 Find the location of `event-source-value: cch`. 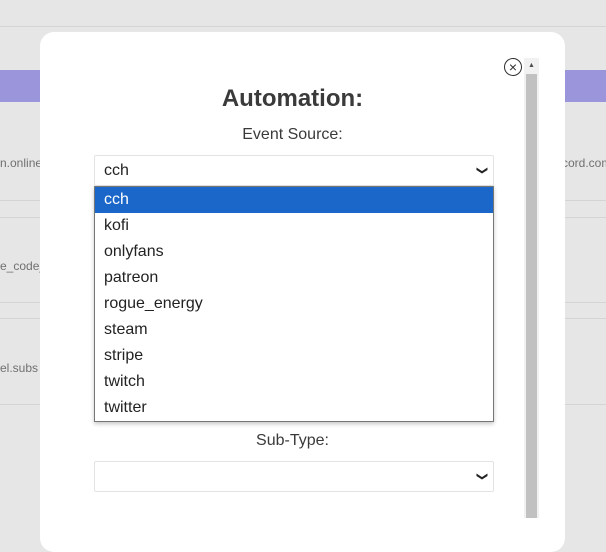

event-source-value: cch is located at coordinates (116, 170).